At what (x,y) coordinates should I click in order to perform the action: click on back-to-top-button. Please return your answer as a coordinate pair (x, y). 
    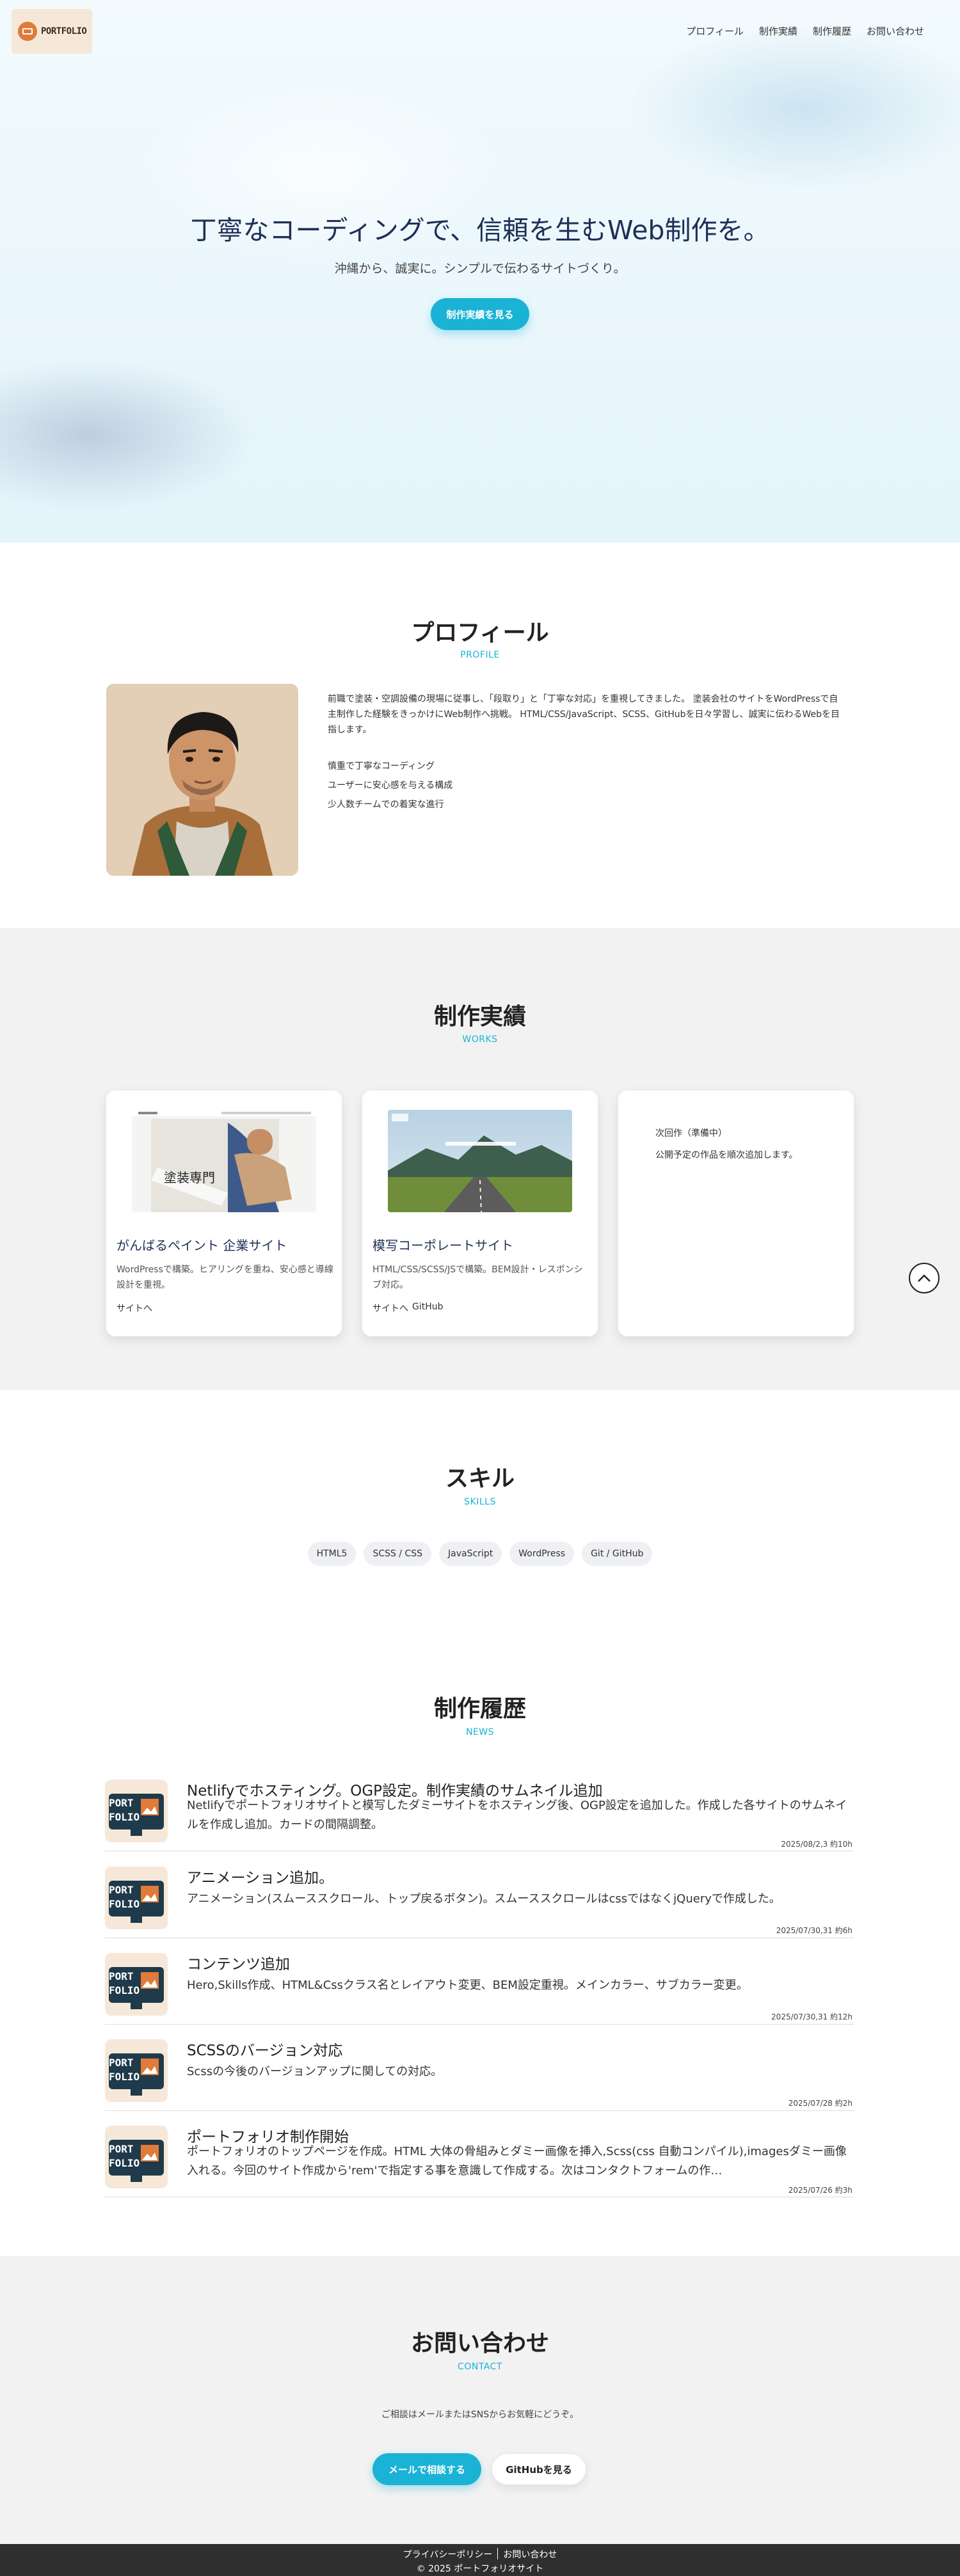
    Looking at the image, I should click on (924, 1278).